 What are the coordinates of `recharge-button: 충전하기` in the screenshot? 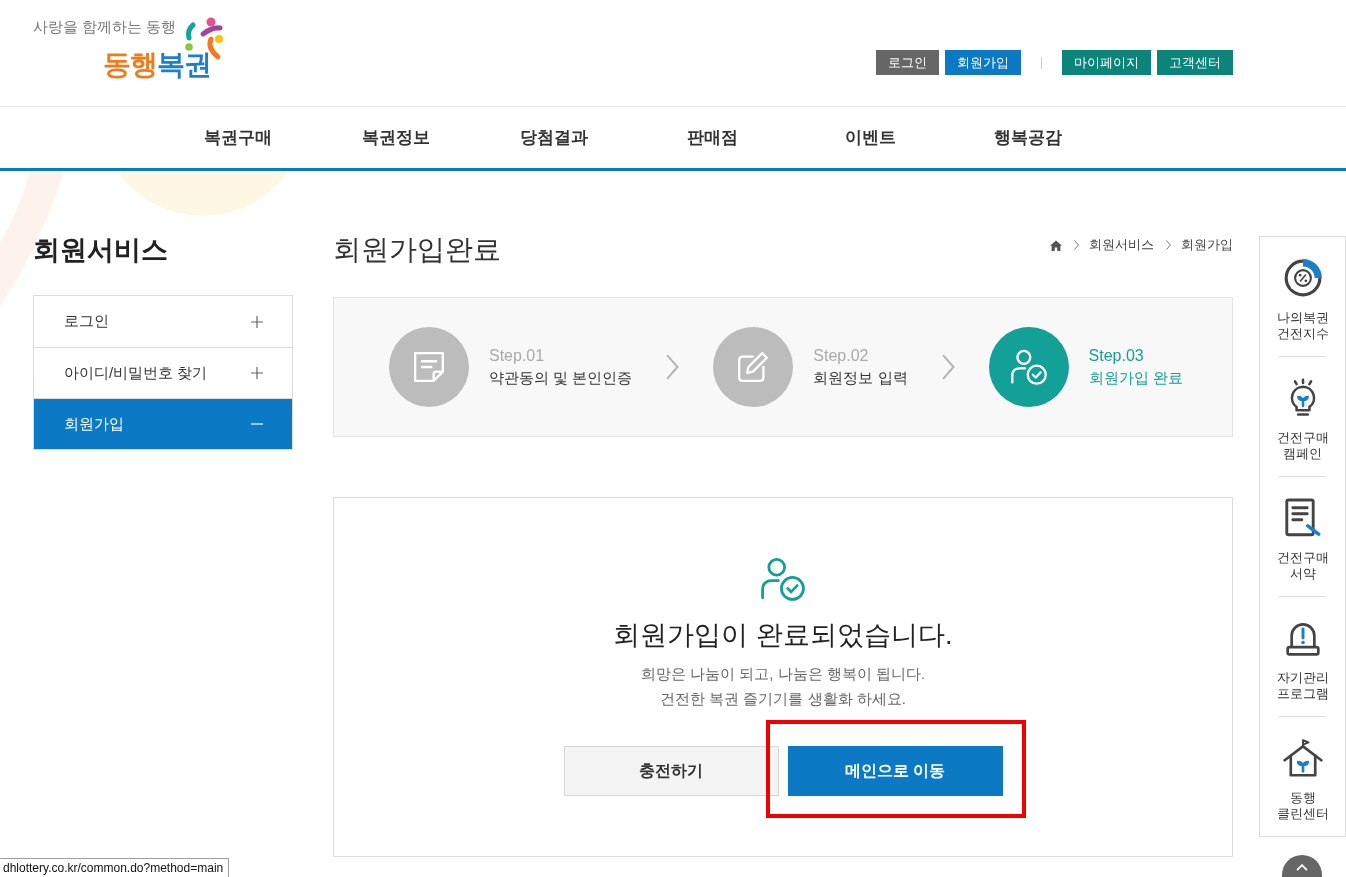 It's located at (671, 771).